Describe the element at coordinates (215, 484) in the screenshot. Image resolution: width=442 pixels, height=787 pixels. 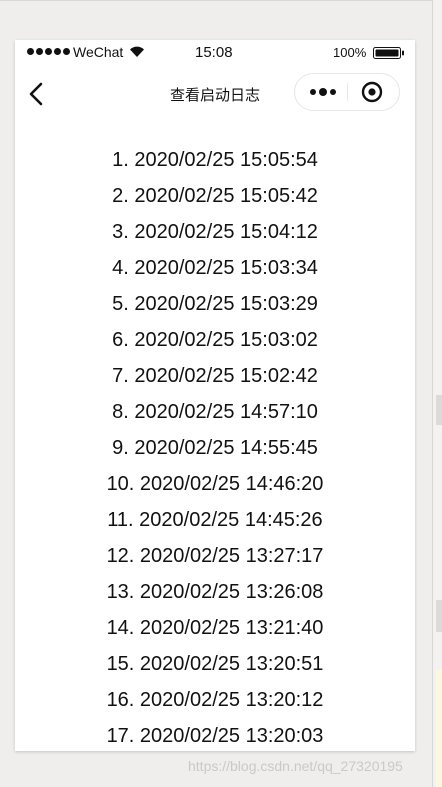
I see `list-item: 10. 2020/02/25 14:46:20` at that location.